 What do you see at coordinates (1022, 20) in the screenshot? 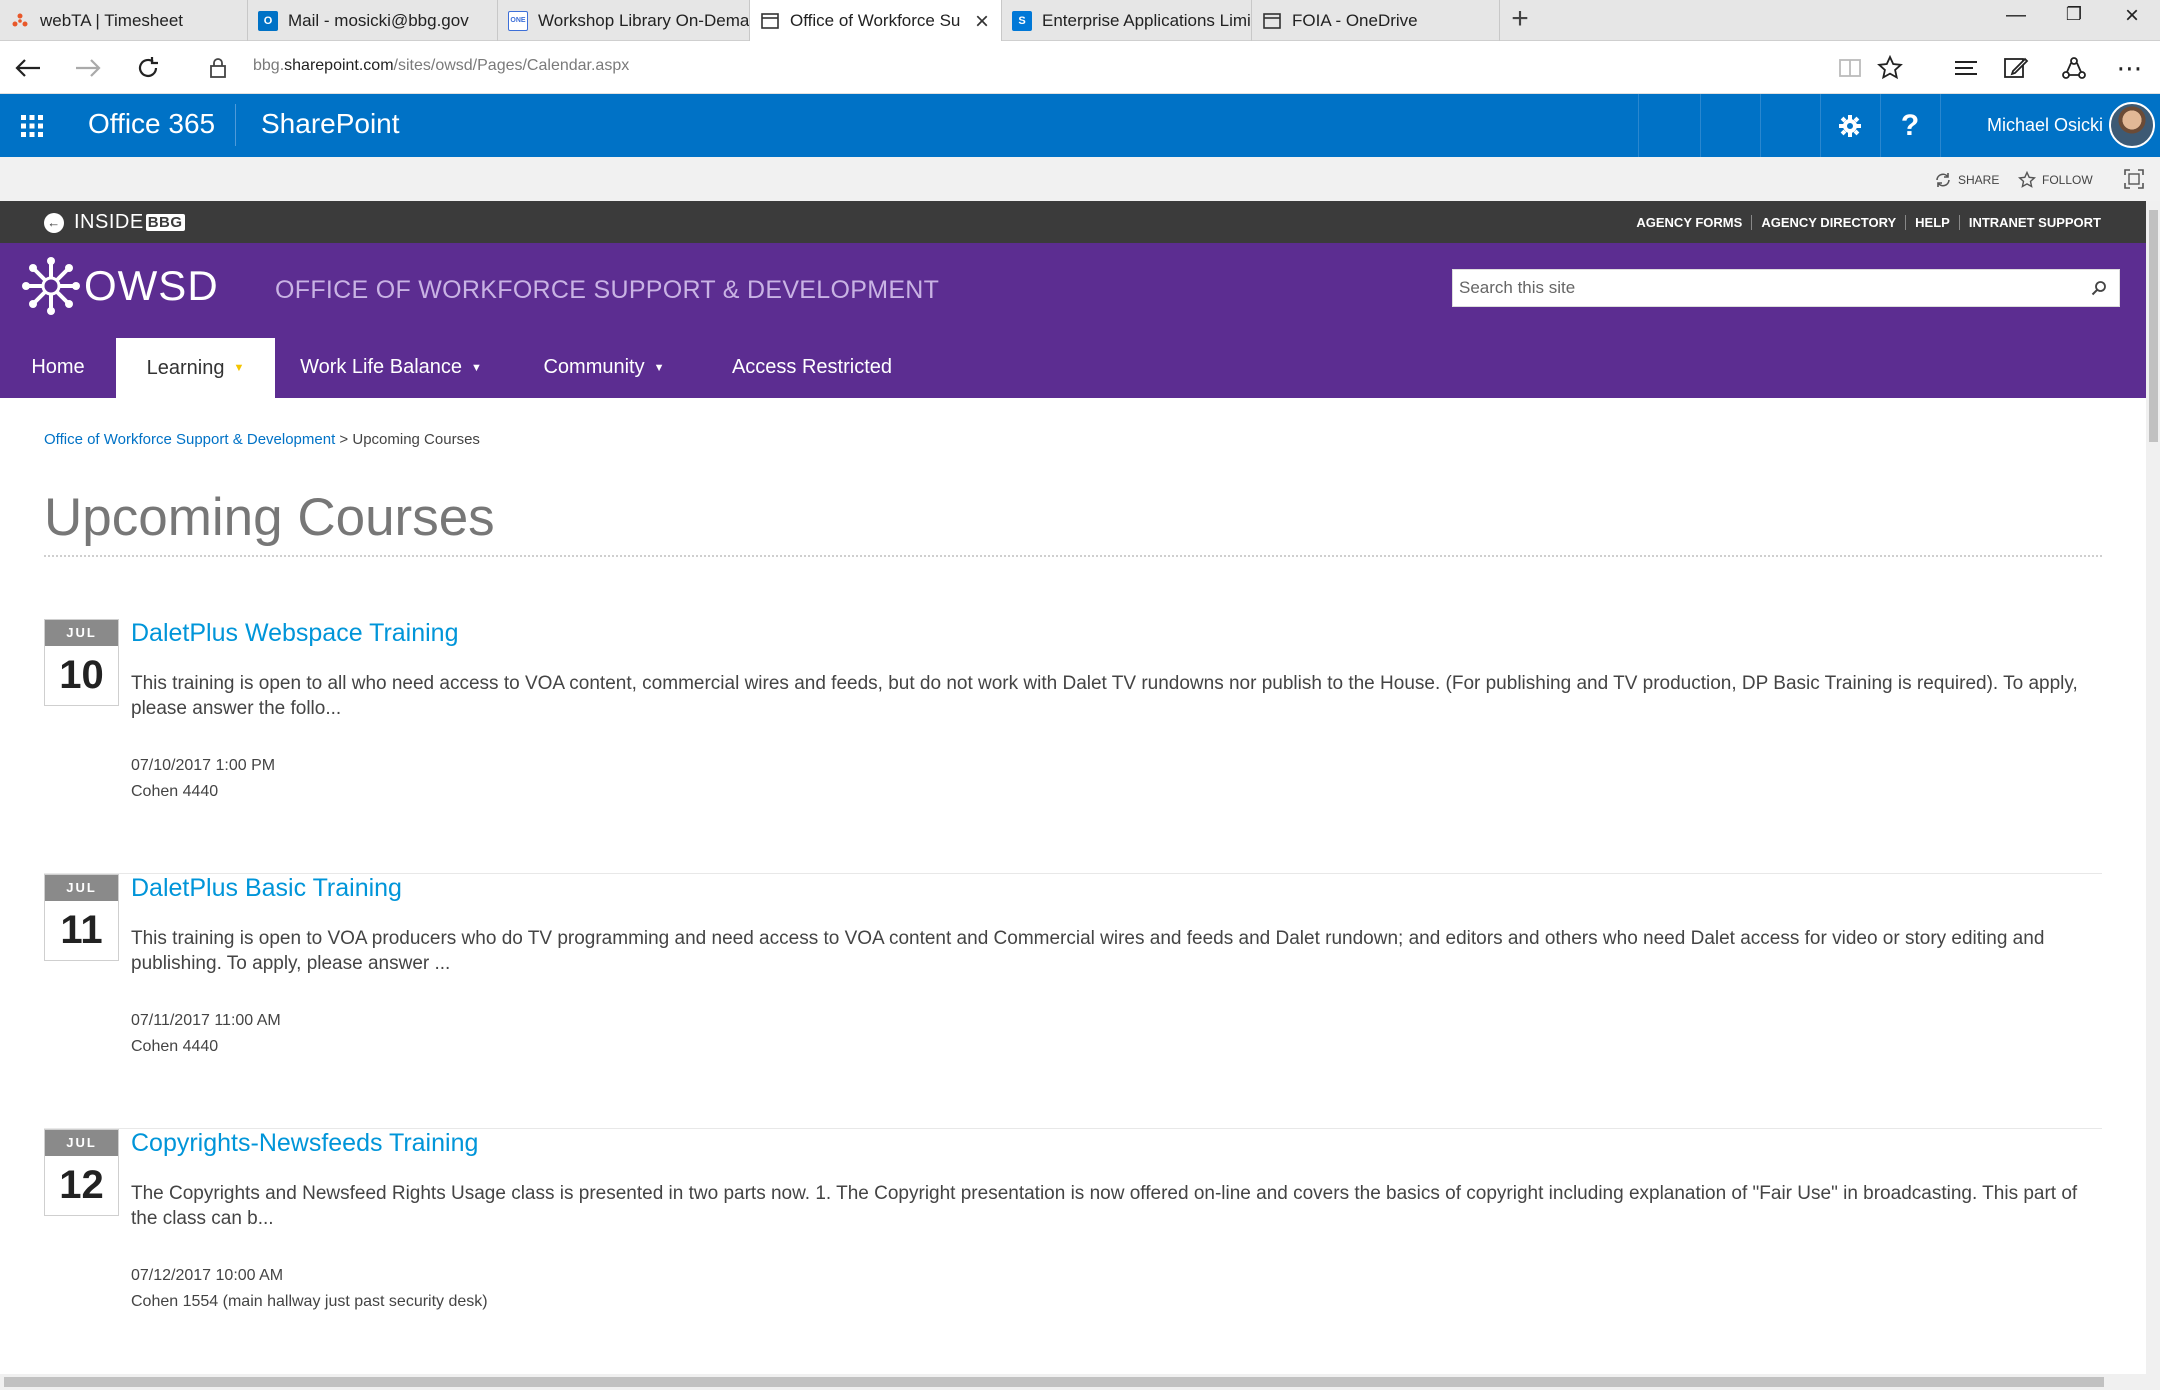
I see `sharepoint-icon: S` at bounding box center [1022, 20].